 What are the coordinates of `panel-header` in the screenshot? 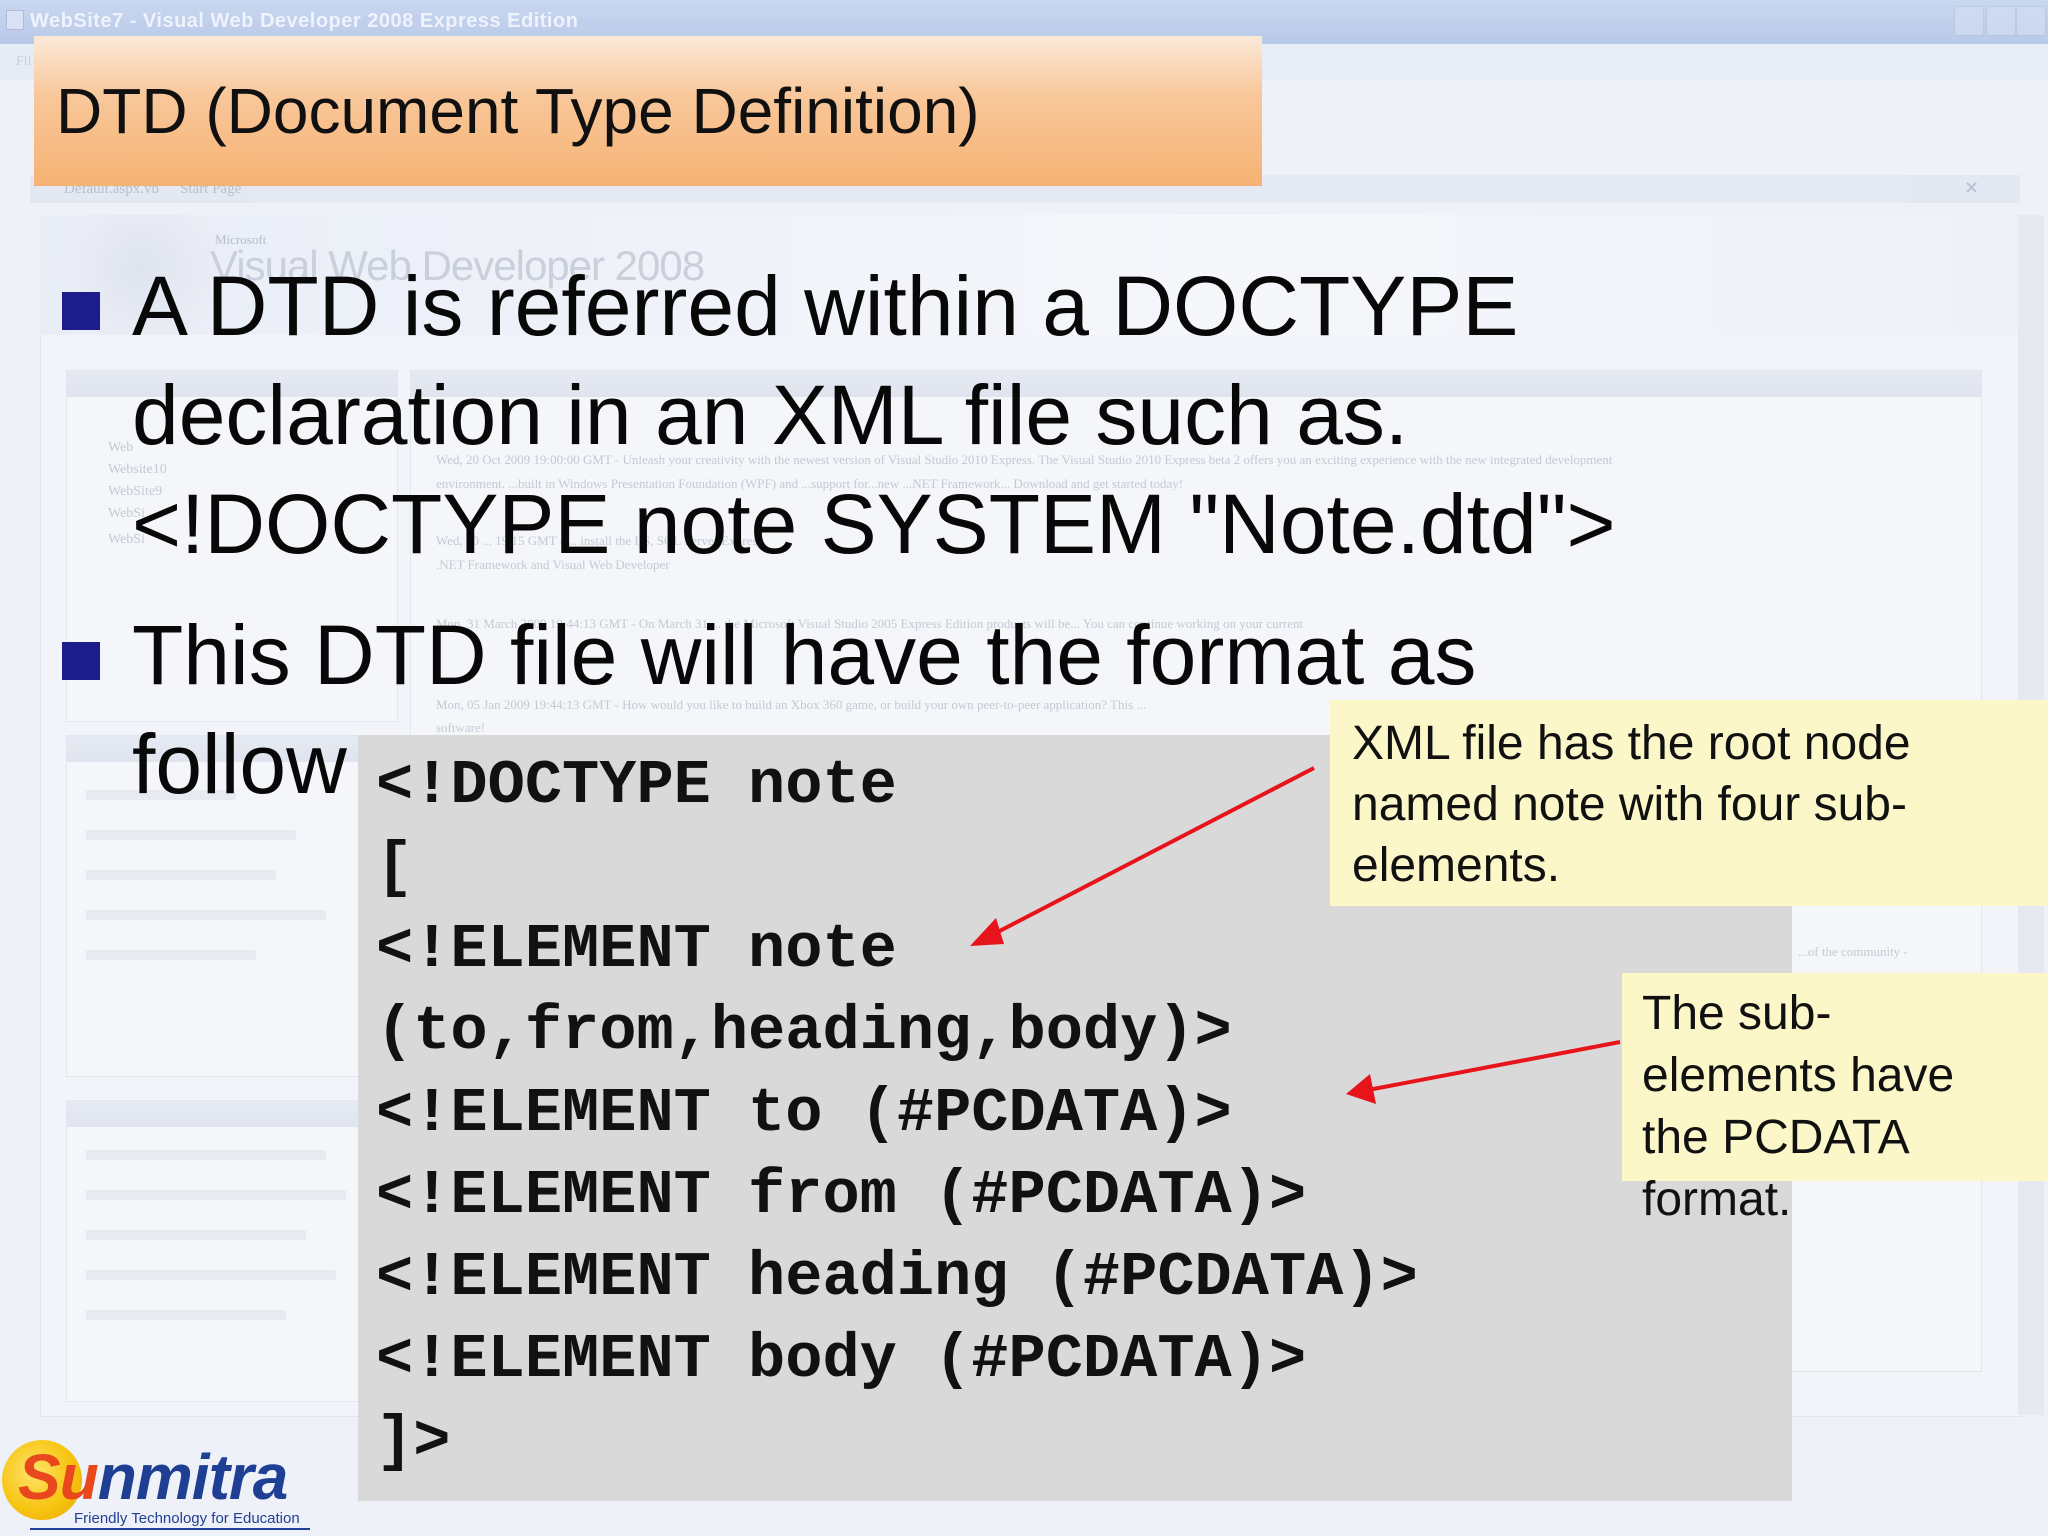 It's located at (232, 1114).